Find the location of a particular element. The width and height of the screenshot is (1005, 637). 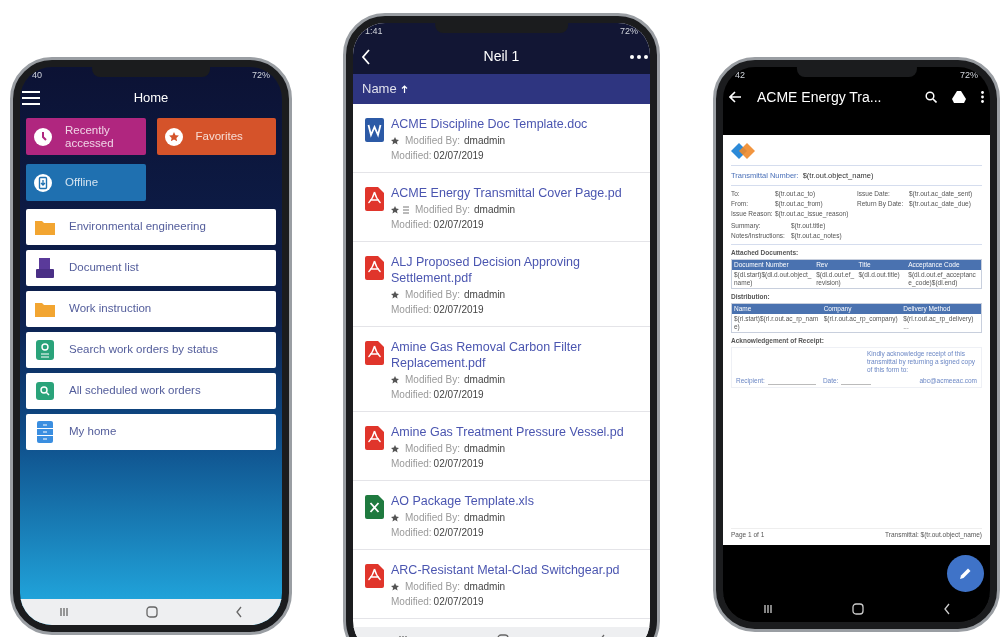

menu-icon is located at coordinates (31, 98).